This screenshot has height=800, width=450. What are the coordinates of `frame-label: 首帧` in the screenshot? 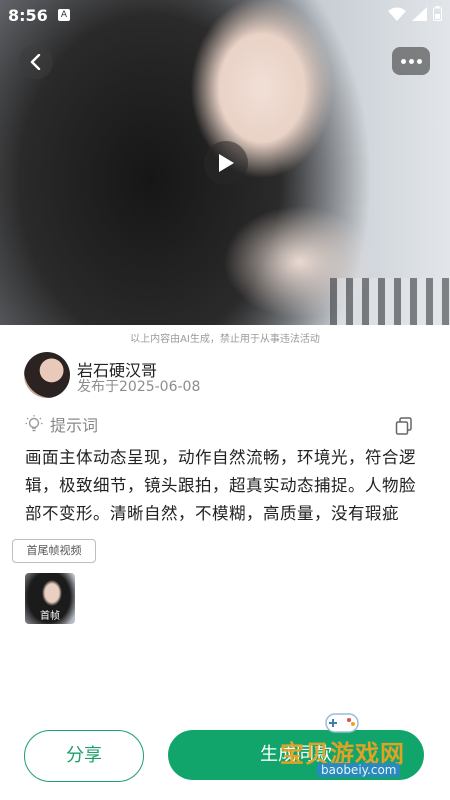 It's located at (50, 616).